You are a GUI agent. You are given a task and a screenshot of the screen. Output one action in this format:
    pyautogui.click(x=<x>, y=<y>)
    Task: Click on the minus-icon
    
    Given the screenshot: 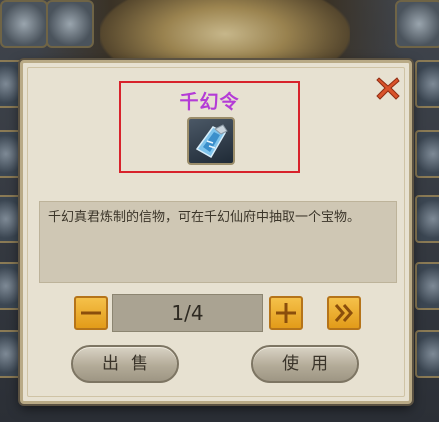 What is the action you would take?
    pyautogui.click(x=91, y=313)
    